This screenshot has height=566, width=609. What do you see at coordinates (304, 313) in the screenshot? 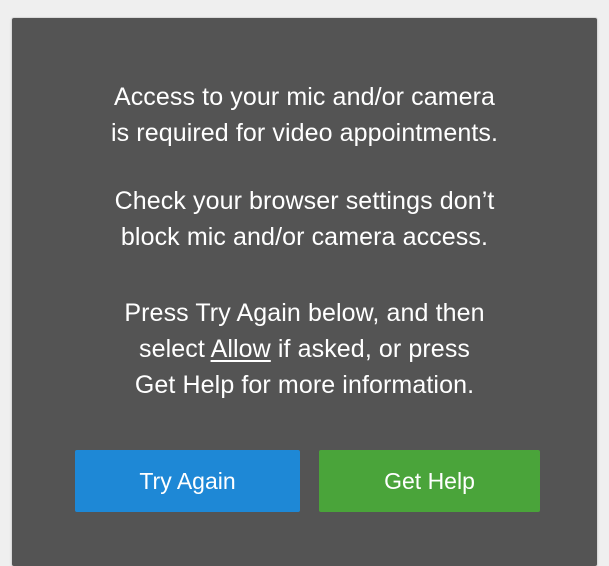
I see `instructions-line-1: Press Try Again below, and then` at bounding box center [304, 313].